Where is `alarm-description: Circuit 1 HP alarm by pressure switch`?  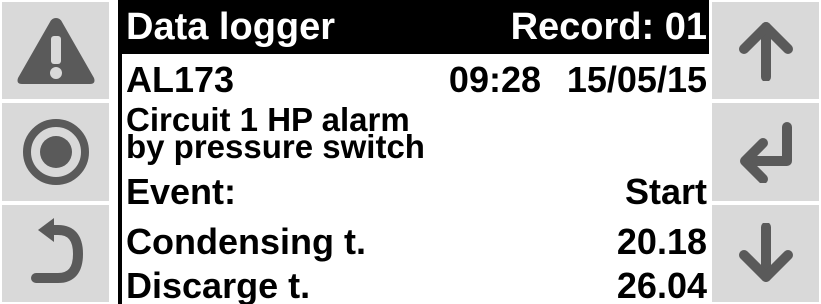
alarm-description: Circuit 1 HP alarm by pressure switch is located at coordinates (275, 134).